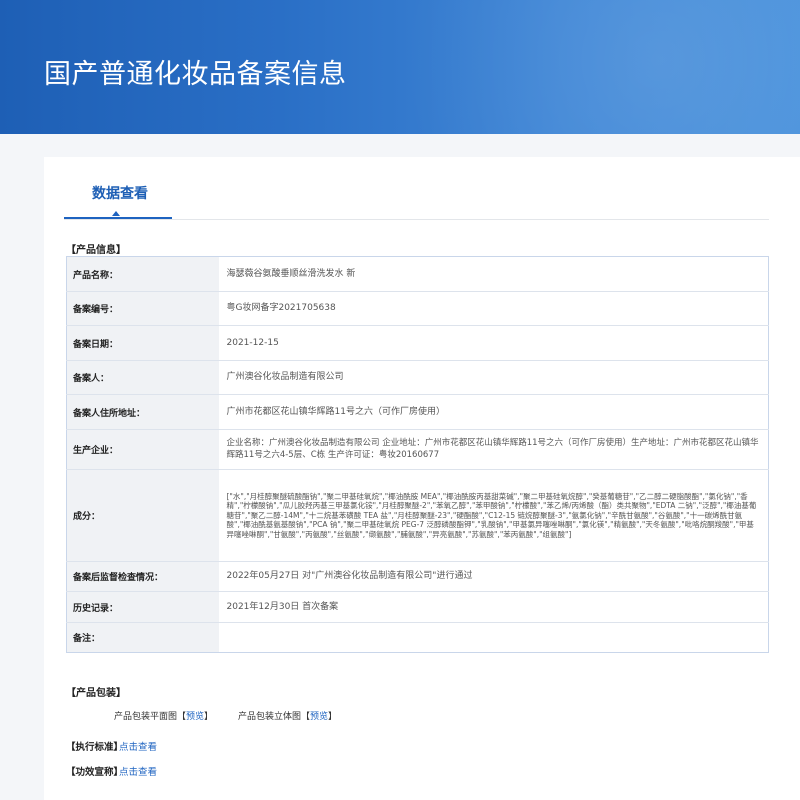 This screenshot has height=800, width=800. I want to click on preview-flat-link: 预览, so click(195, 717).